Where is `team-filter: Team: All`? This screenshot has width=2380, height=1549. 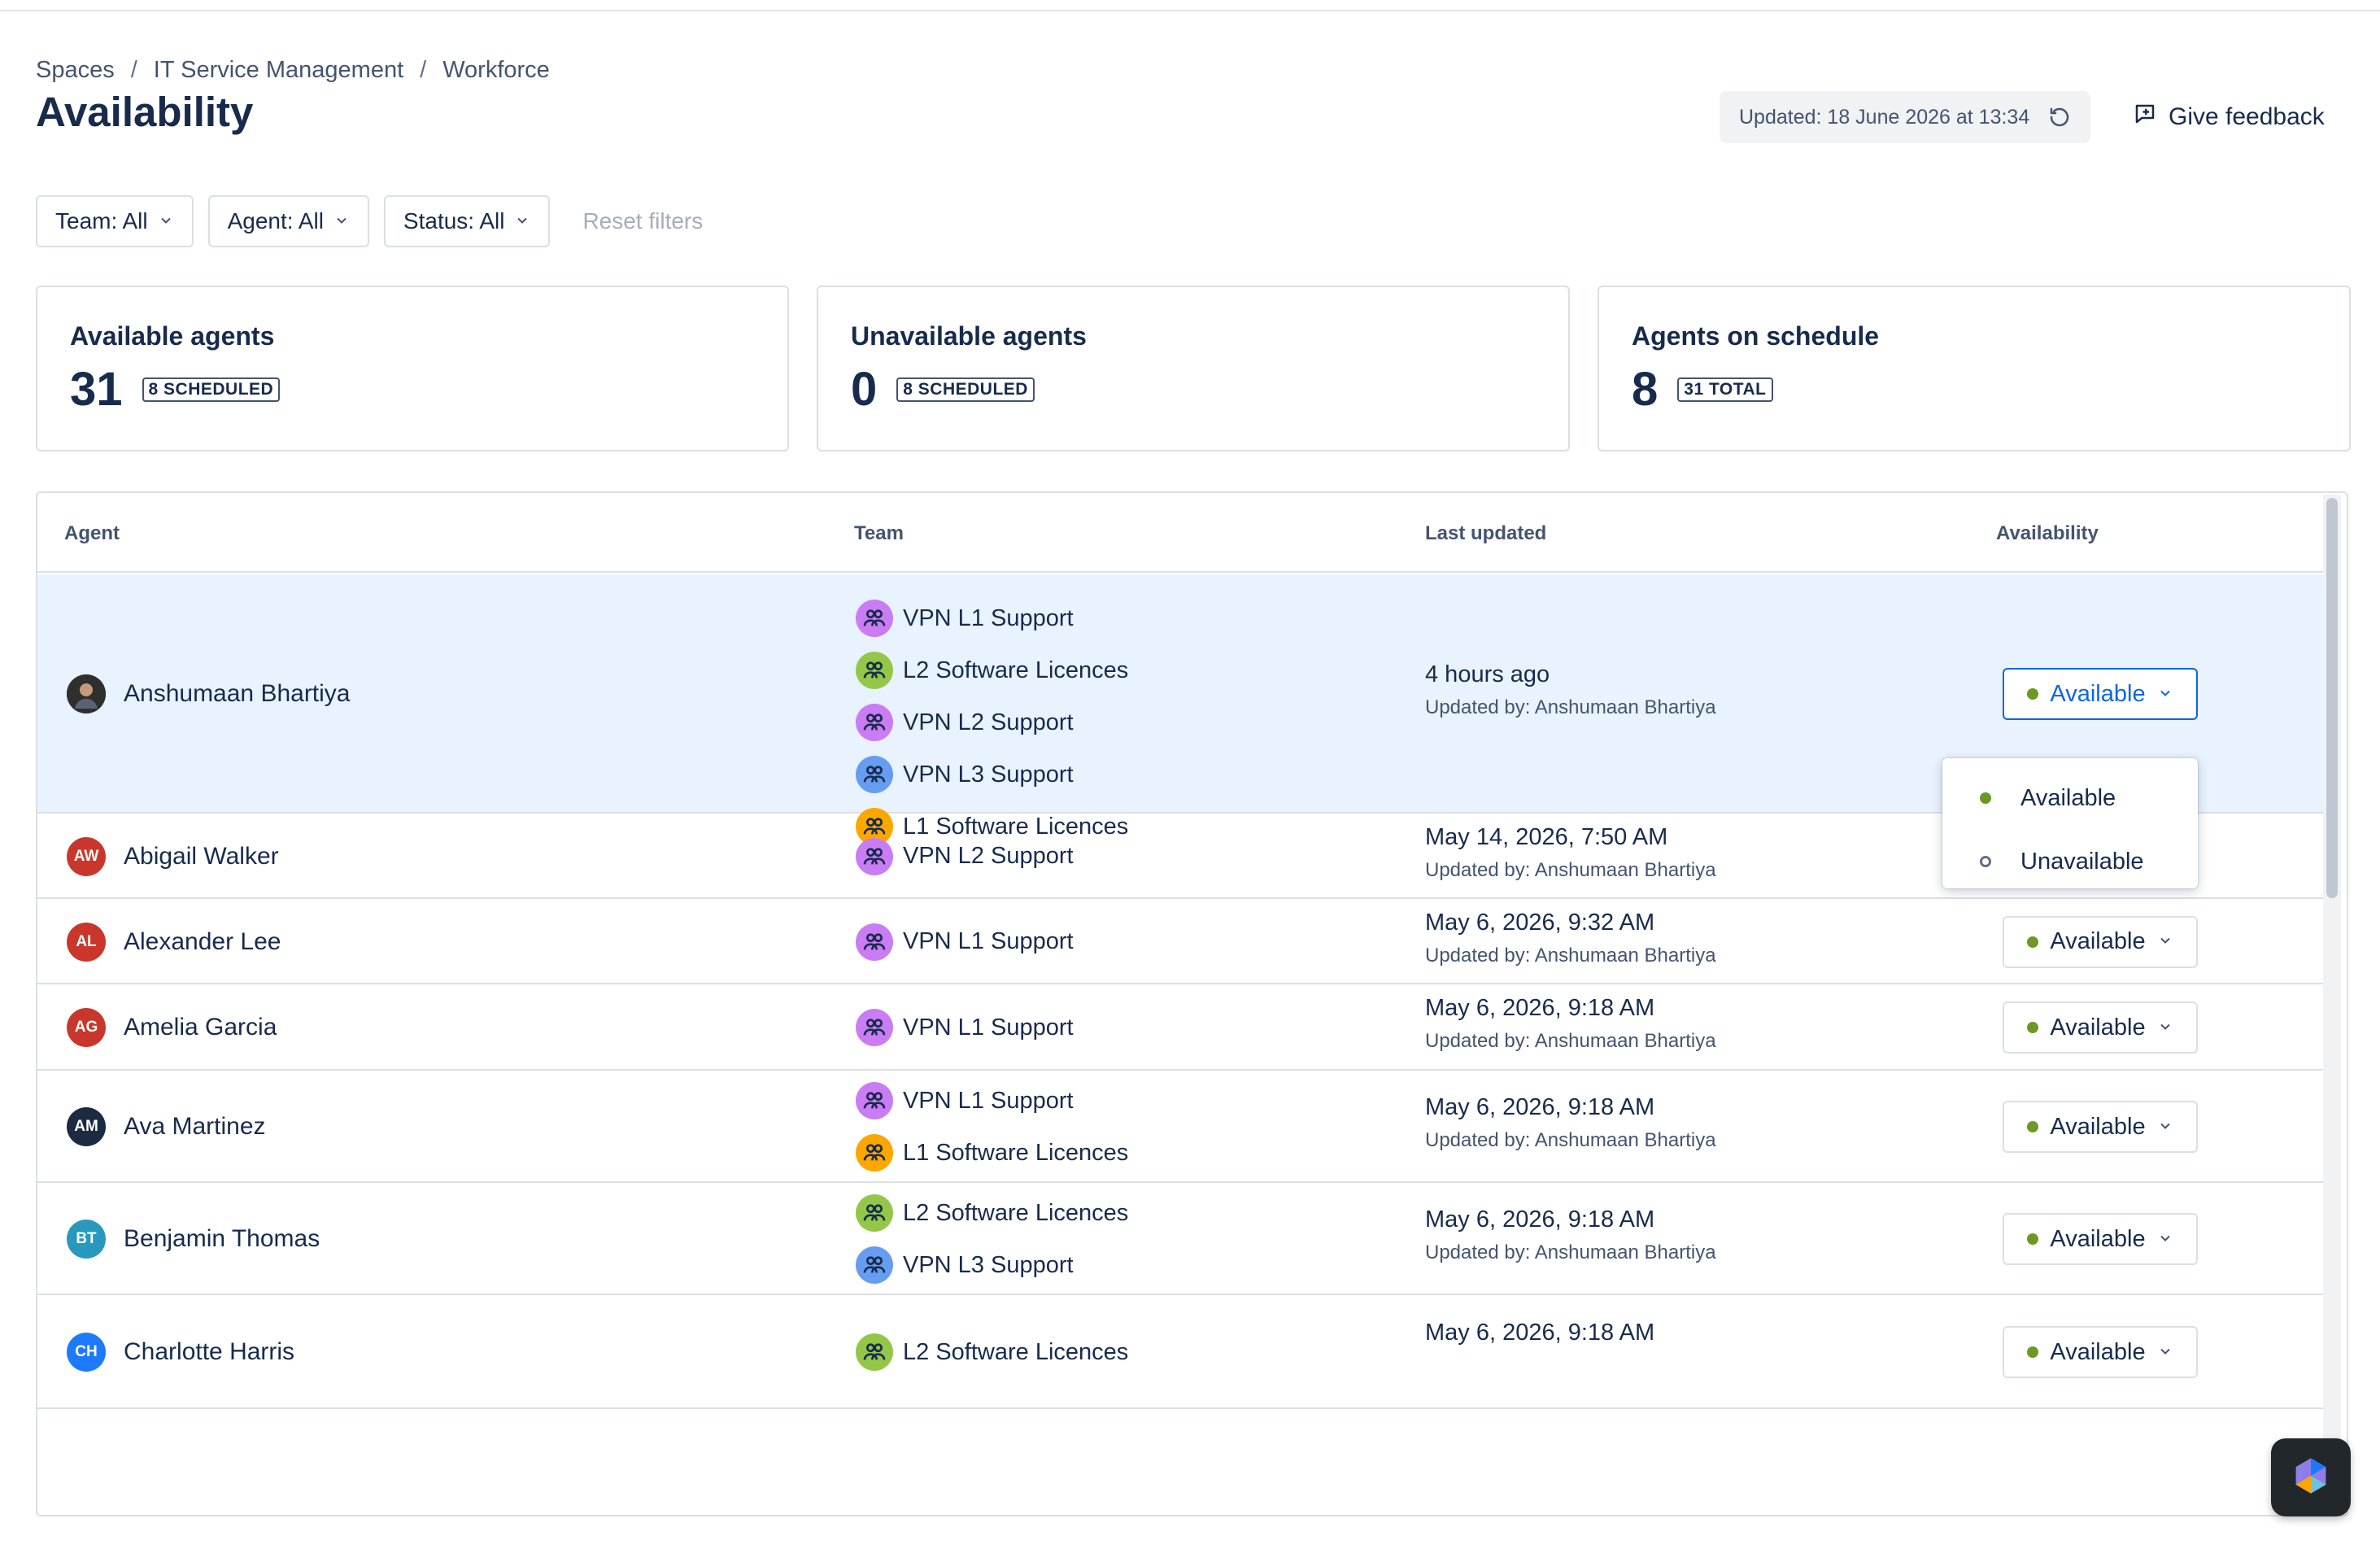
team-filter: Team: All is located at coordinates (115, 221).